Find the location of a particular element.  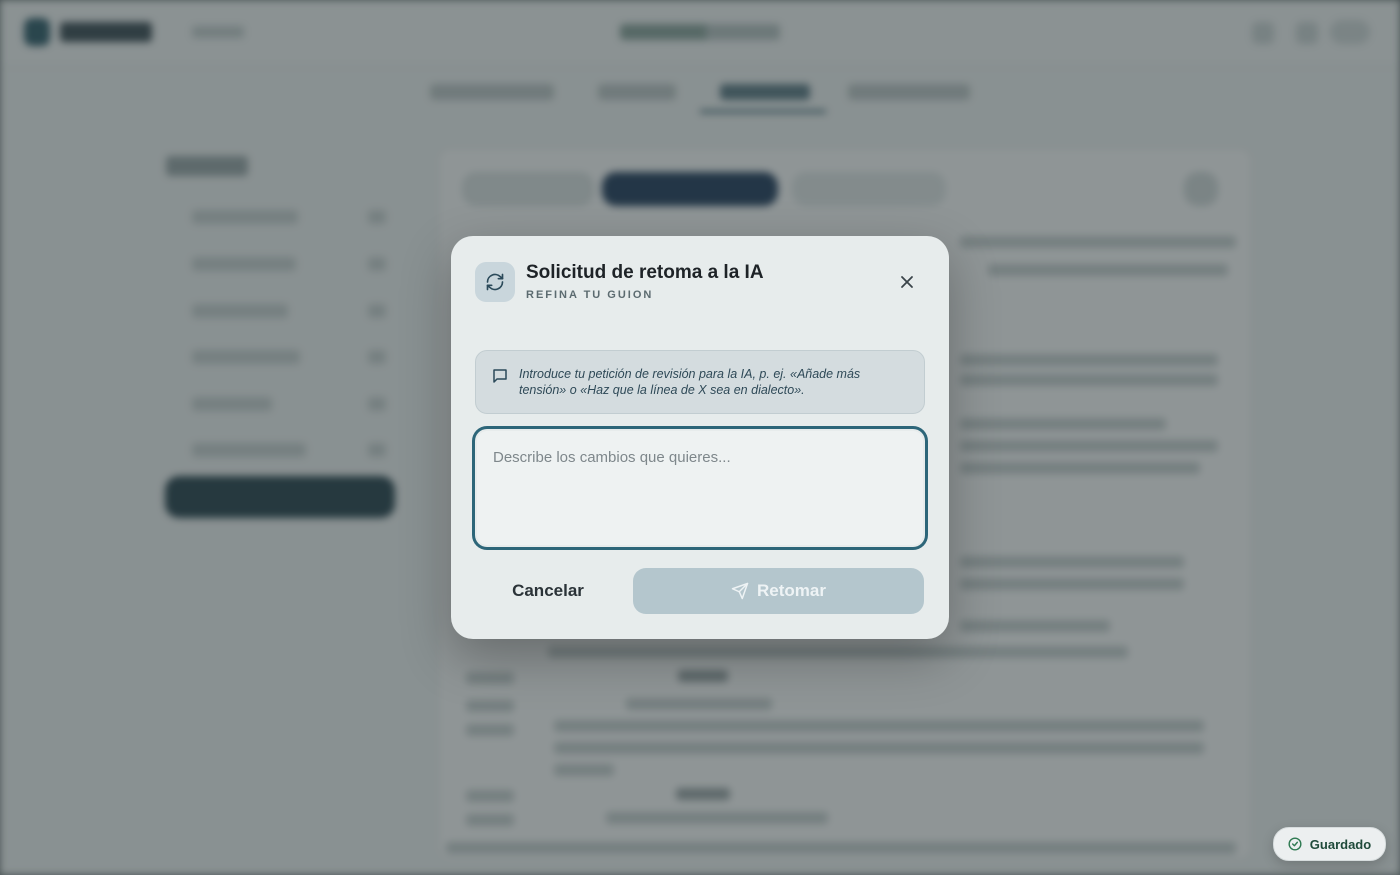

cancel-button: Cancelar is located at coordinates (548, 591).